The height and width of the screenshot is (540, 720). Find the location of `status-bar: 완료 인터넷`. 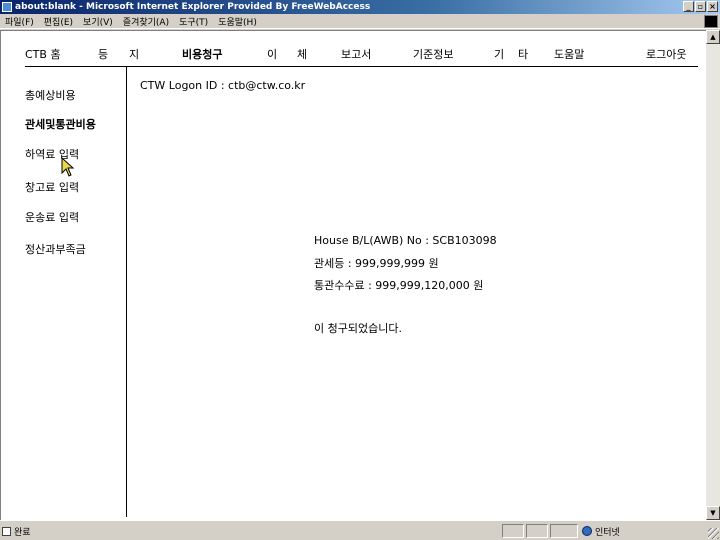

status-bar: 완료 인터넷 is located at coordinates (360, 530).